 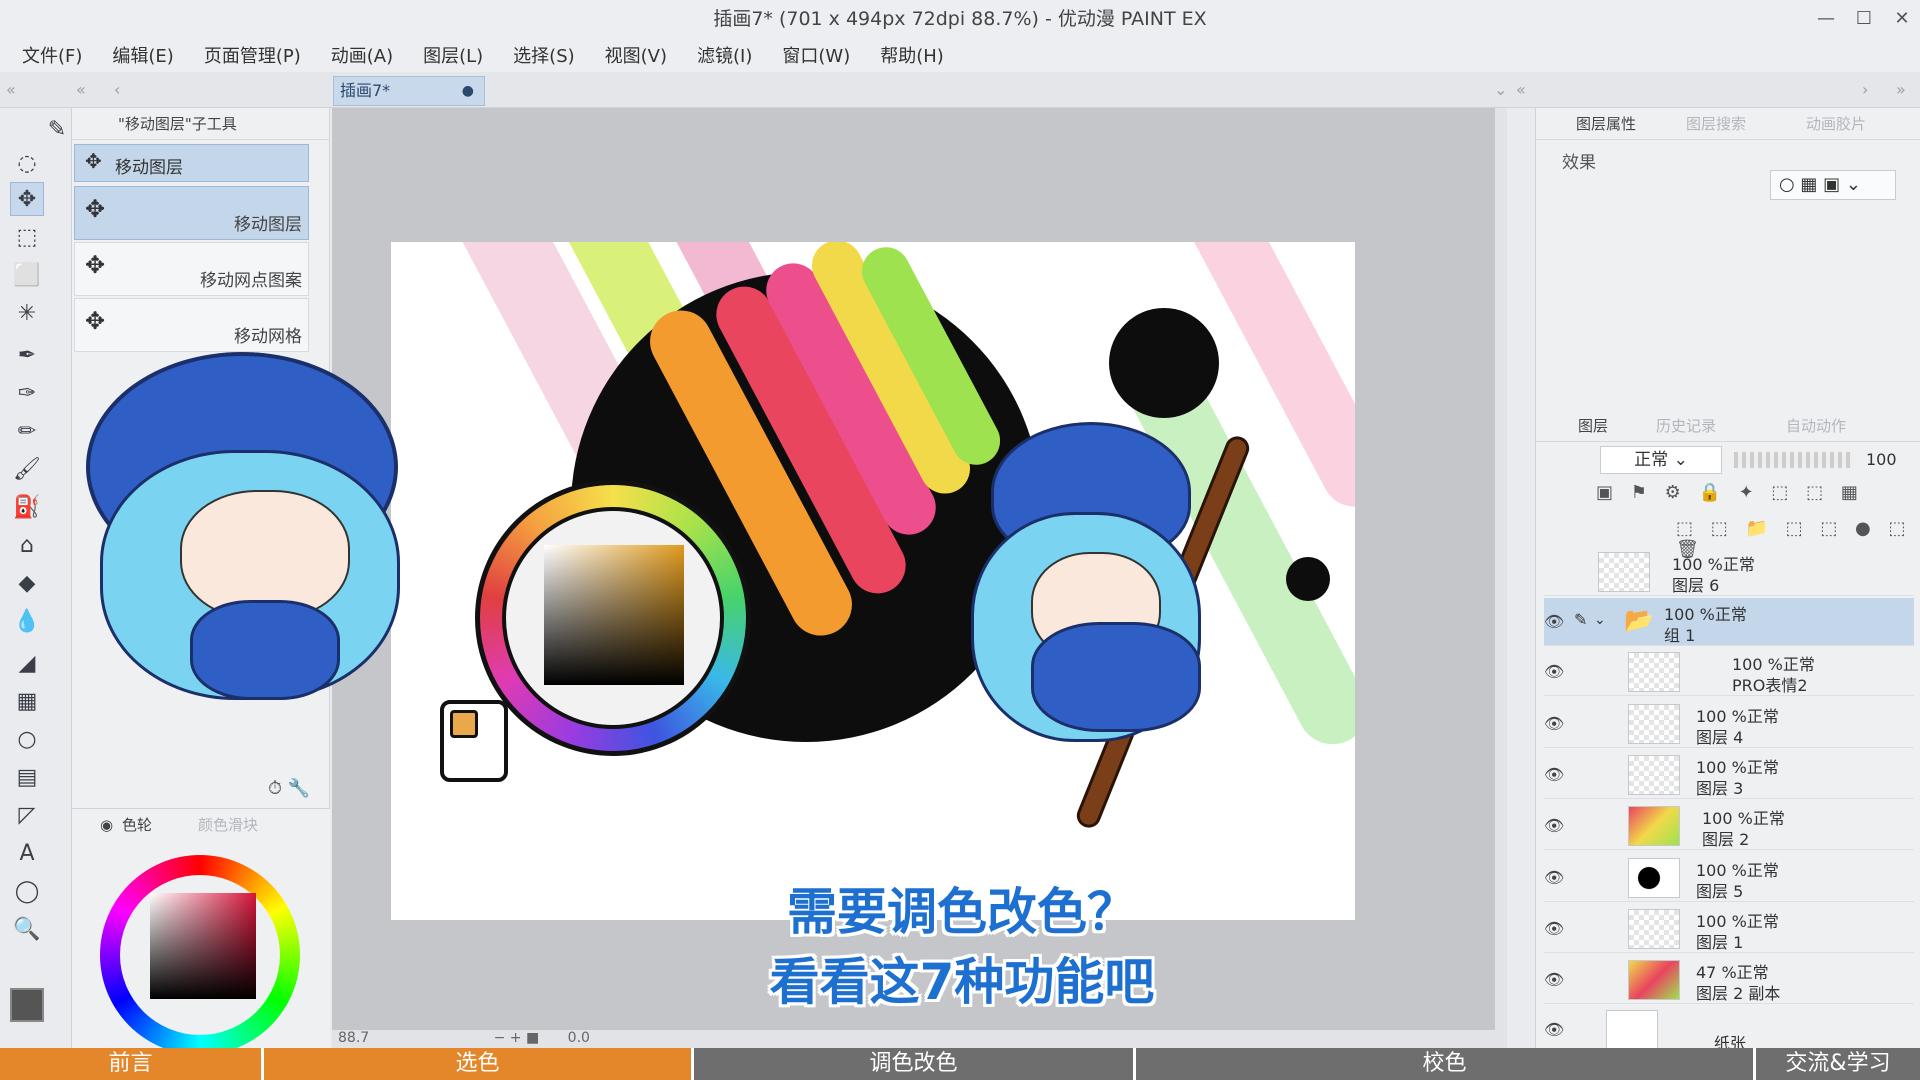 I want to click on chapter-pick-color: 选色, so click(x=479, y=1064).